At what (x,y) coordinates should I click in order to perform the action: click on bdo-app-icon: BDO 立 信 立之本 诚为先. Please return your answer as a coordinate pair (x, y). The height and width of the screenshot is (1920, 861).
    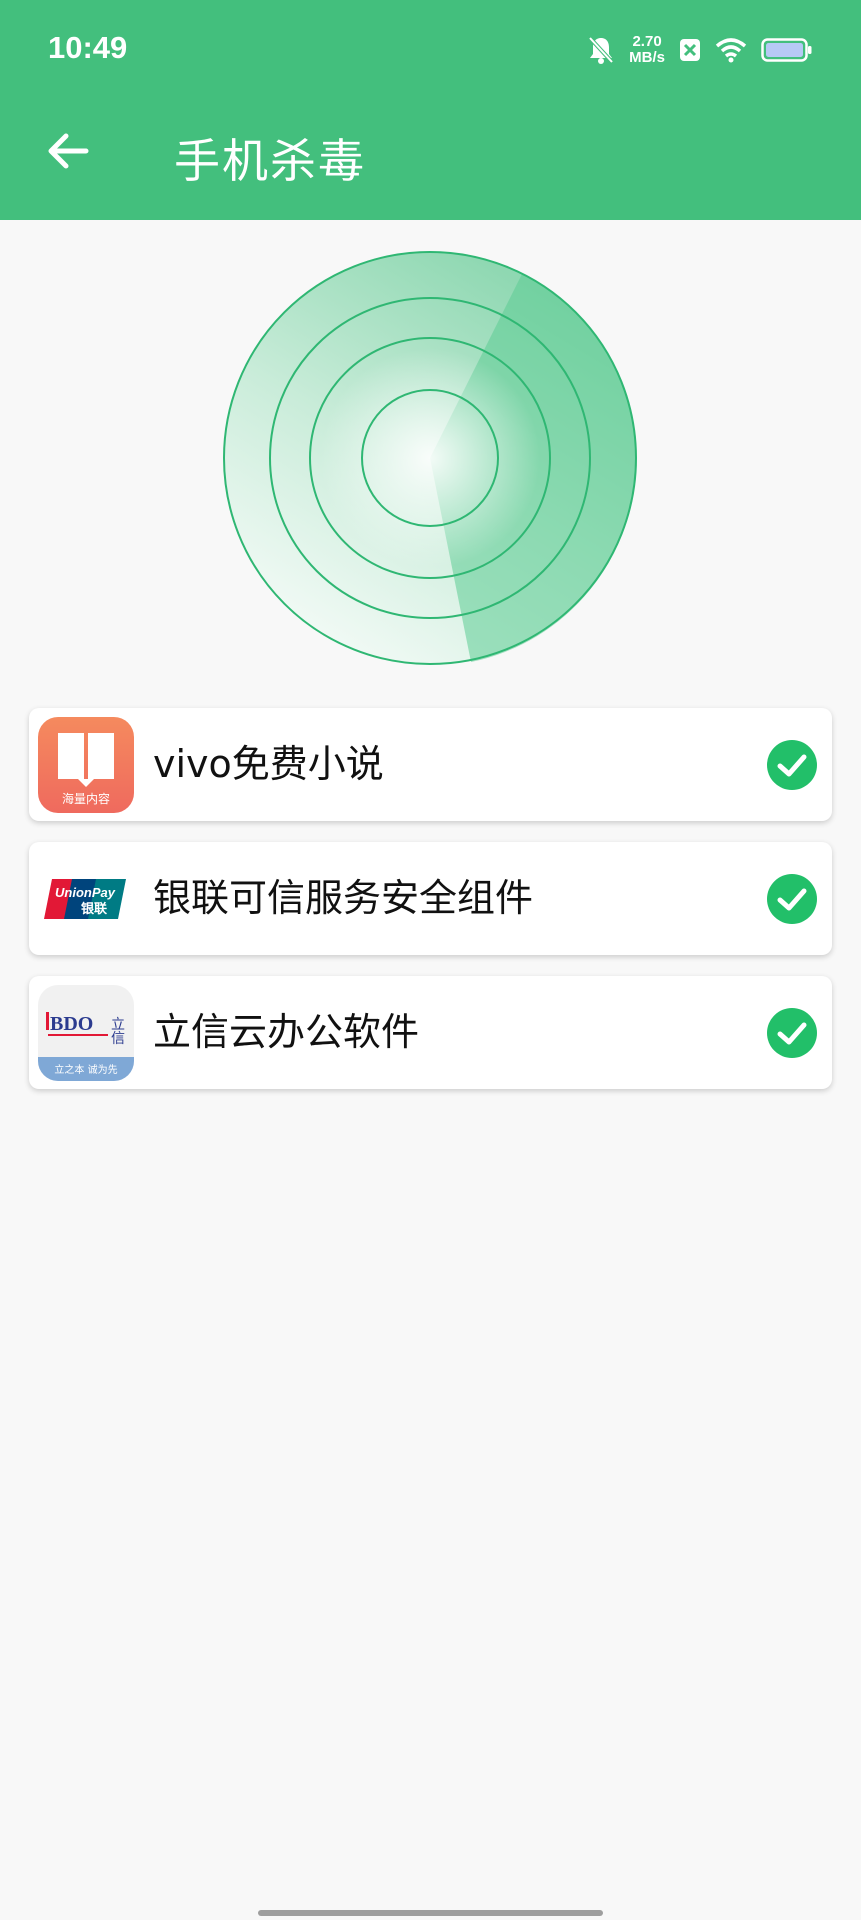
    Looking at the image, I should click on (86, 1033).